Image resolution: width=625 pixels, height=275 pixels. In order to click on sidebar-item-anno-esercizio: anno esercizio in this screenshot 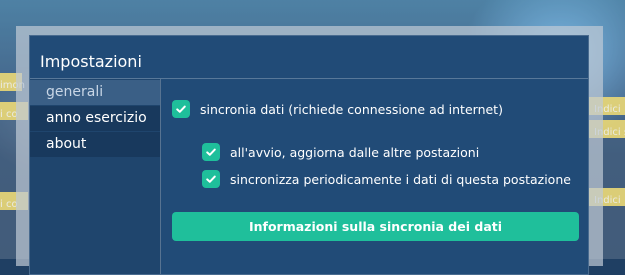, I will do `click(95, 118)`.